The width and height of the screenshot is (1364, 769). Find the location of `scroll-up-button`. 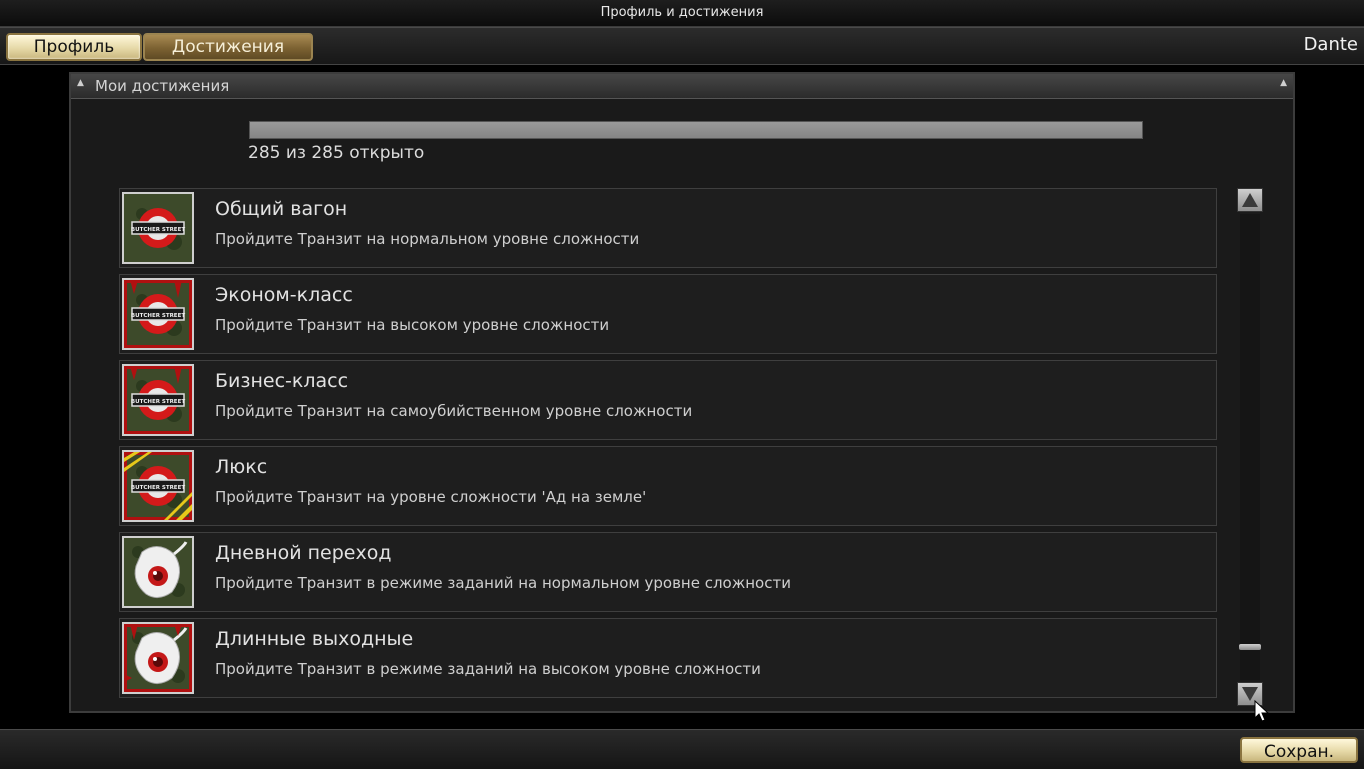

scroll-up-button is located at coordinates (1250, 200).